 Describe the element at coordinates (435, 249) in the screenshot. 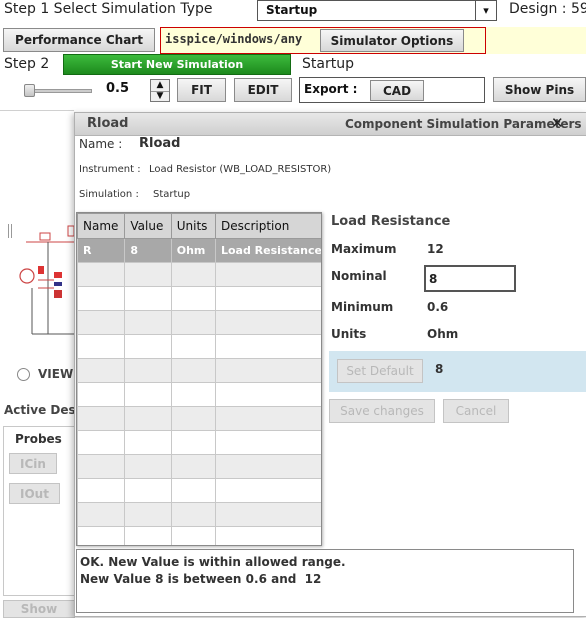

I see `maximum-value: 12` at that location.